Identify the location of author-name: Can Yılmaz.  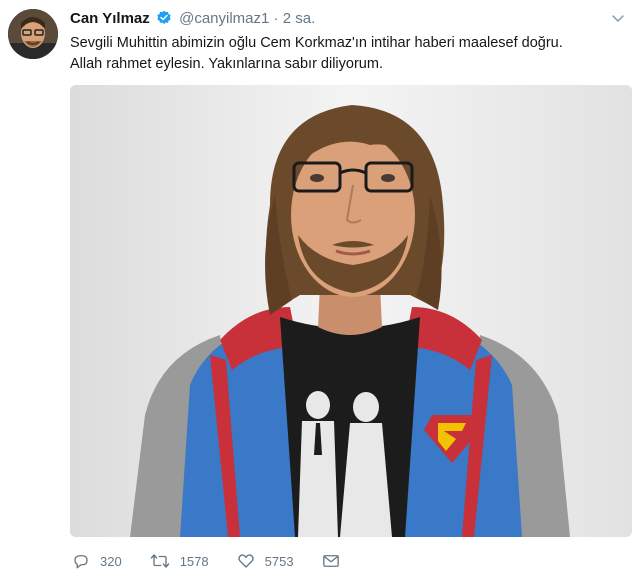
(110, 18).